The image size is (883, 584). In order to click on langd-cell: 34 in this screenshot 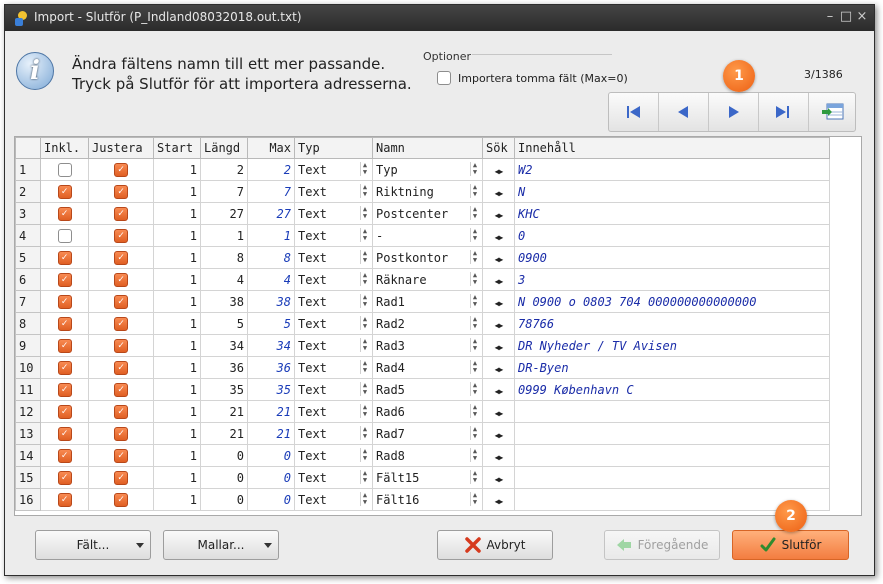, I will do `click(224, 345)`.